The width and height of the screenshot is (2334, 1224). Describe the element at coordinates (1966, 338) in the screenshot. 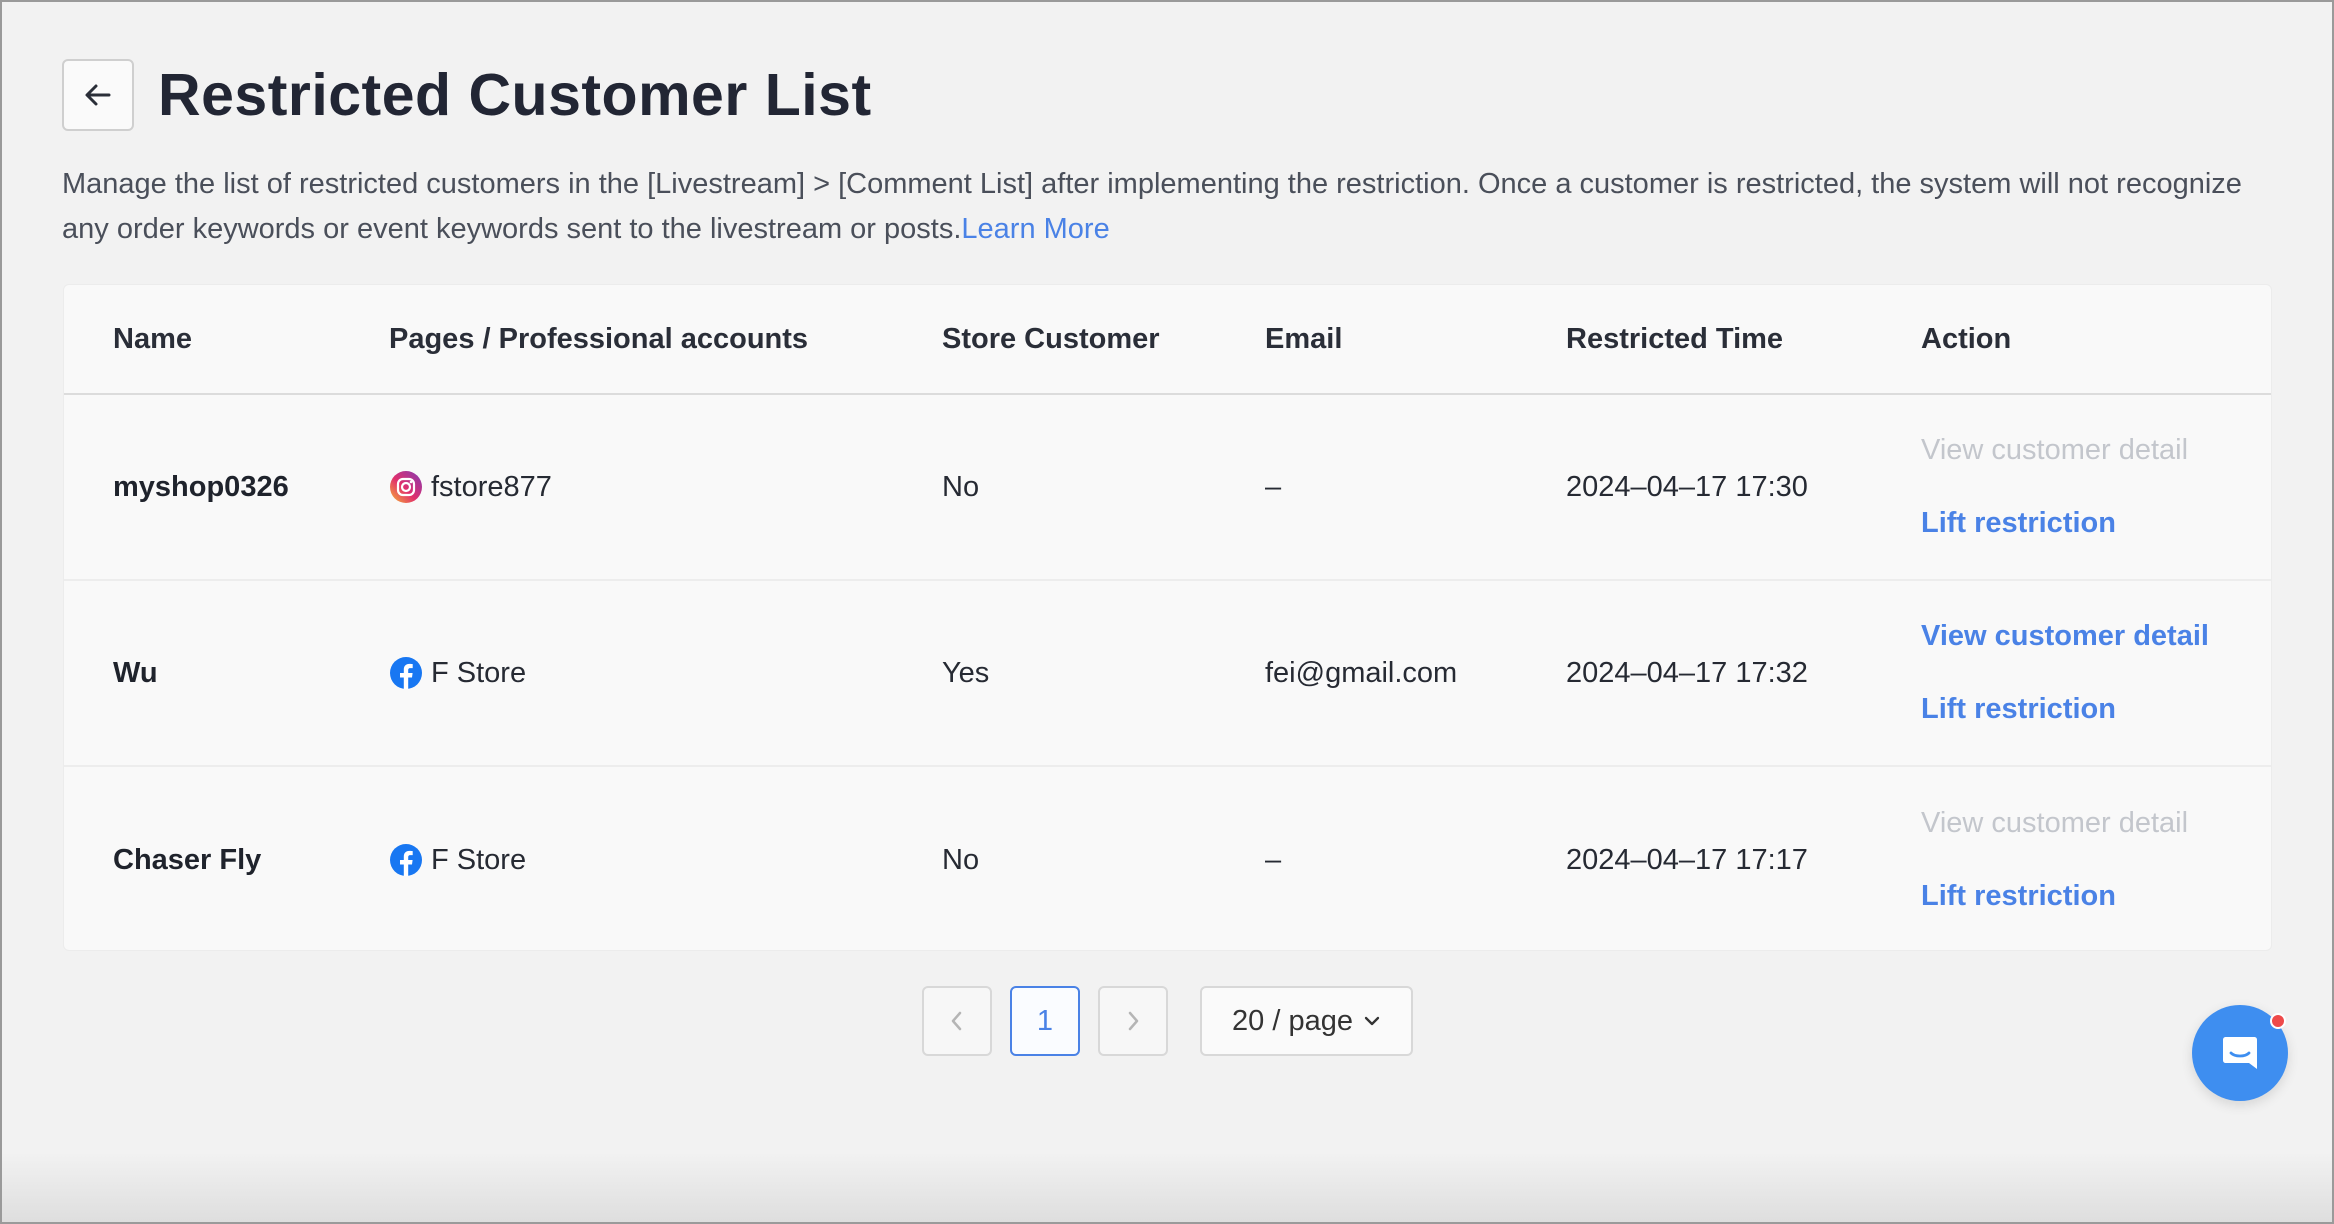

I see `column-header-action: Action` at that location.